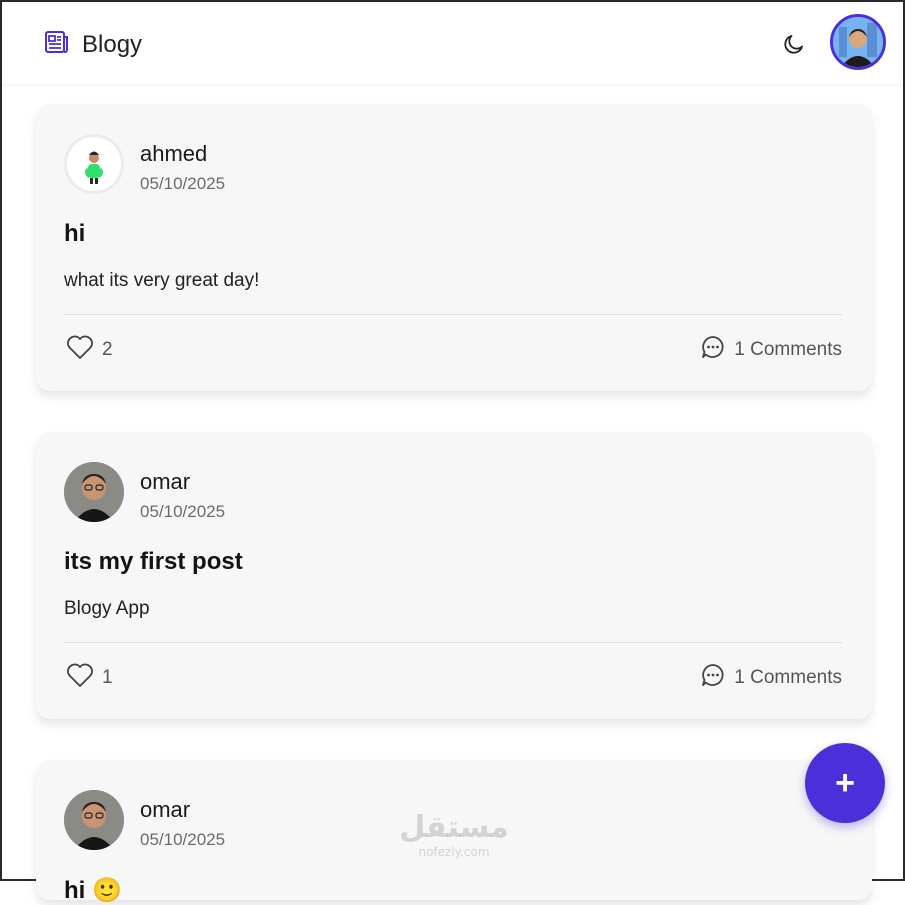 This screenshot has height=905, width=905. Describe the element at coordinates (74, 234) in the screenshot. I see `post-title: hi` at that location.